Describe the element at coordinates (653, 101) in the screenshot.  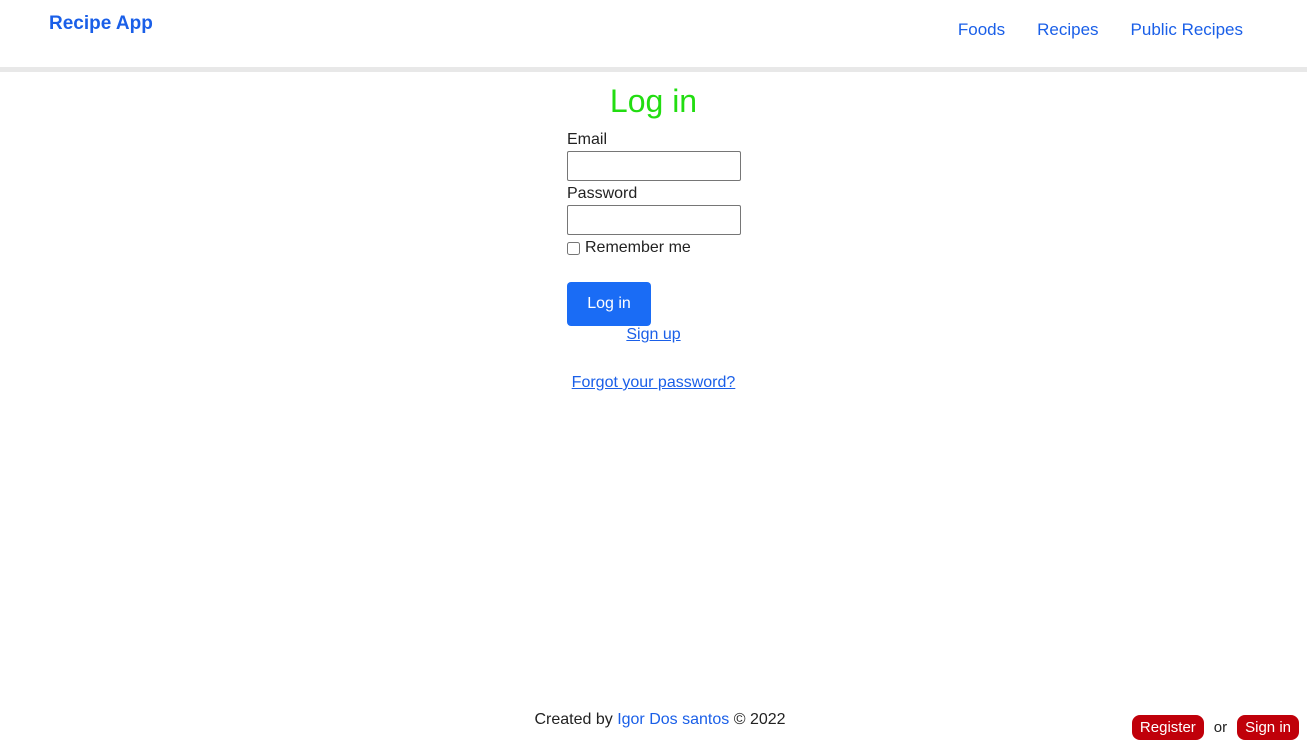
I see `page-title: Log in` at that location.